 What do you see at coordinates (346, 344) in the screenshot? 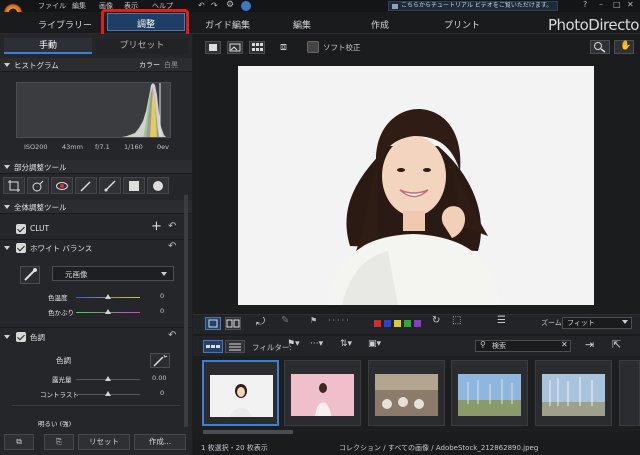
I see `sort-order-icon: ⇅▾` at bounding box center [346, 344].